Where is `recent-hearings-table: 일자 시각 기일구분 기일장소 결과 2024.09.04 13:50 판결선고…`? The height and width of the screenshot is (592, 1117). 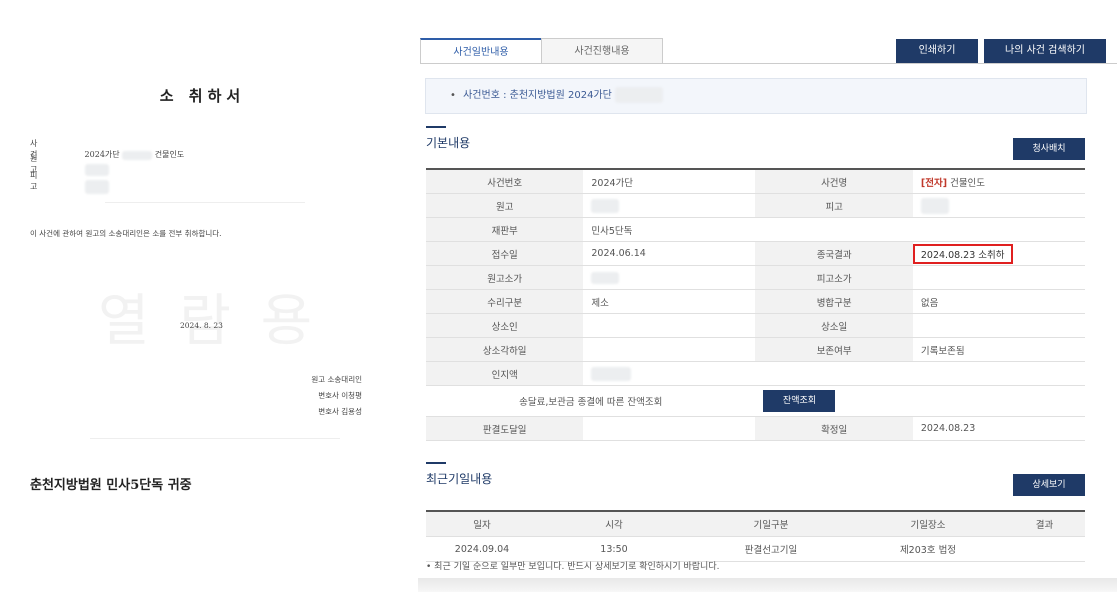 recent-hearings-table: 일자 시각 기일구분 기일장소 결과 2024.09.04 13:50 판결선고… is located at coordinates (755, 536).